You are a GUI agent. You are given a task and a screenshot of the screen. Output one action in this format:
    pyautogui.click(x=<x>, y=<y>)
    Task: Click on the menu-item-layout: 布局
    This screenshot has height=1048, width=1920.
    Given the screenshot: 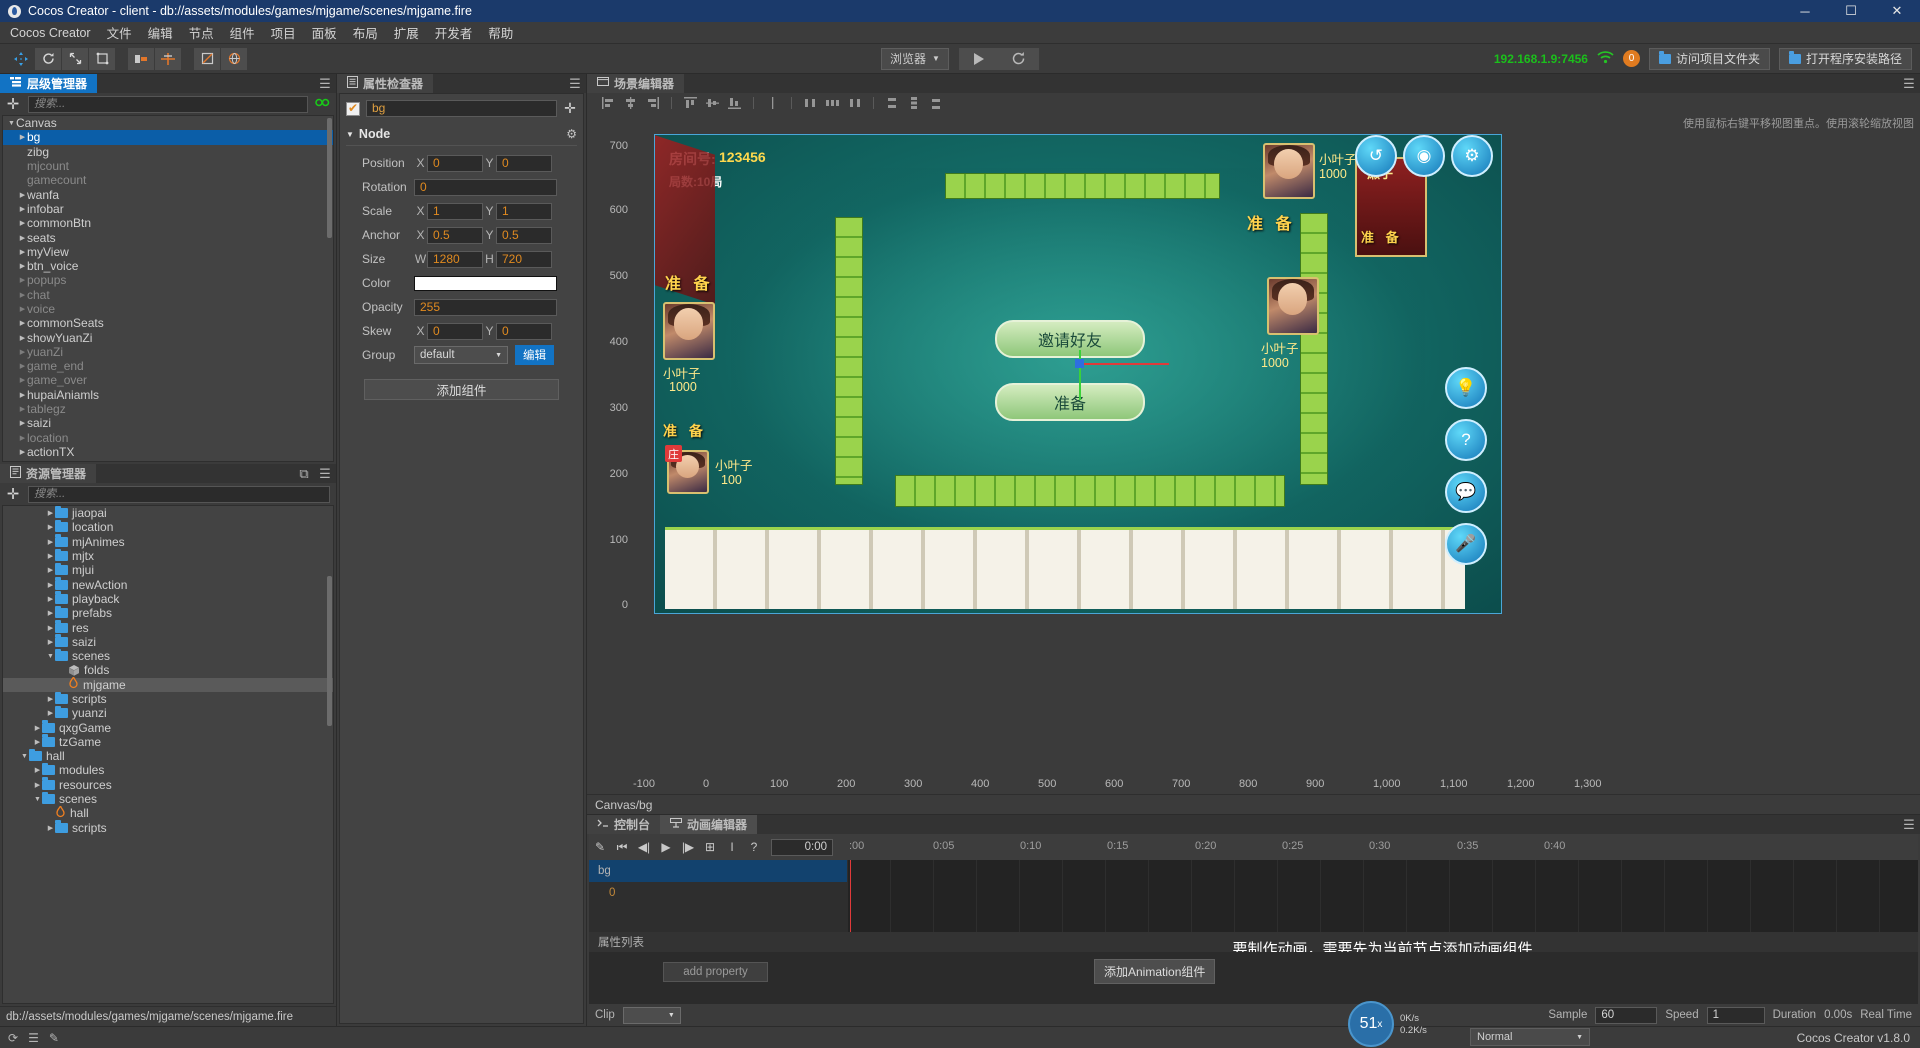 What is the action you would take?
    pyautogui.click(x=365, y=32)
    